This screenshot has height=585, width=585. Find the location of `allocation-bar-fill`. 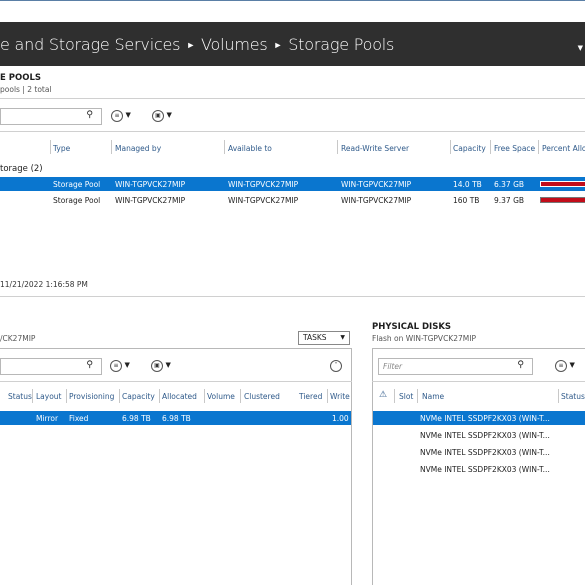

allocation-bar-fill is located at coordinates (563, 184).